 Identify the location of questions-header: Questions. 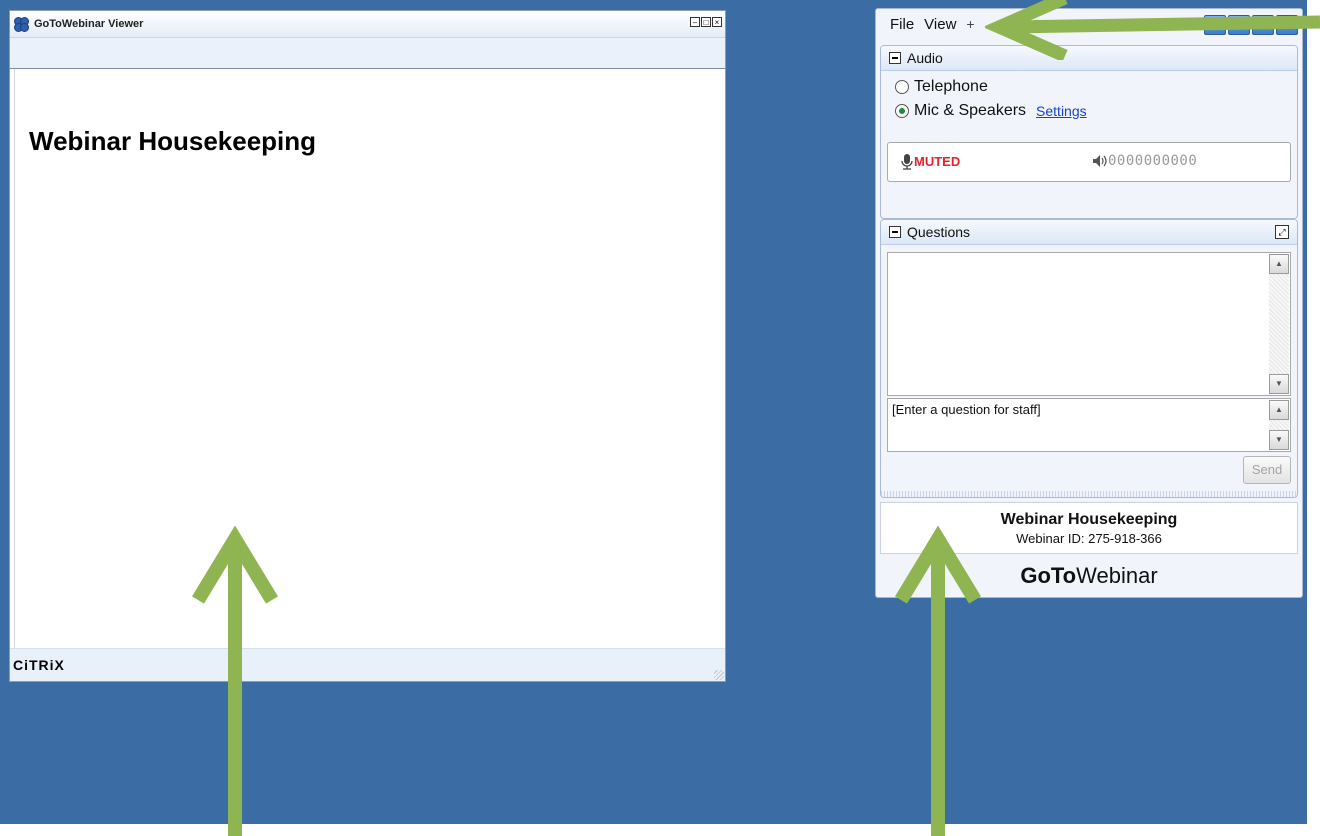
(1089, 232).